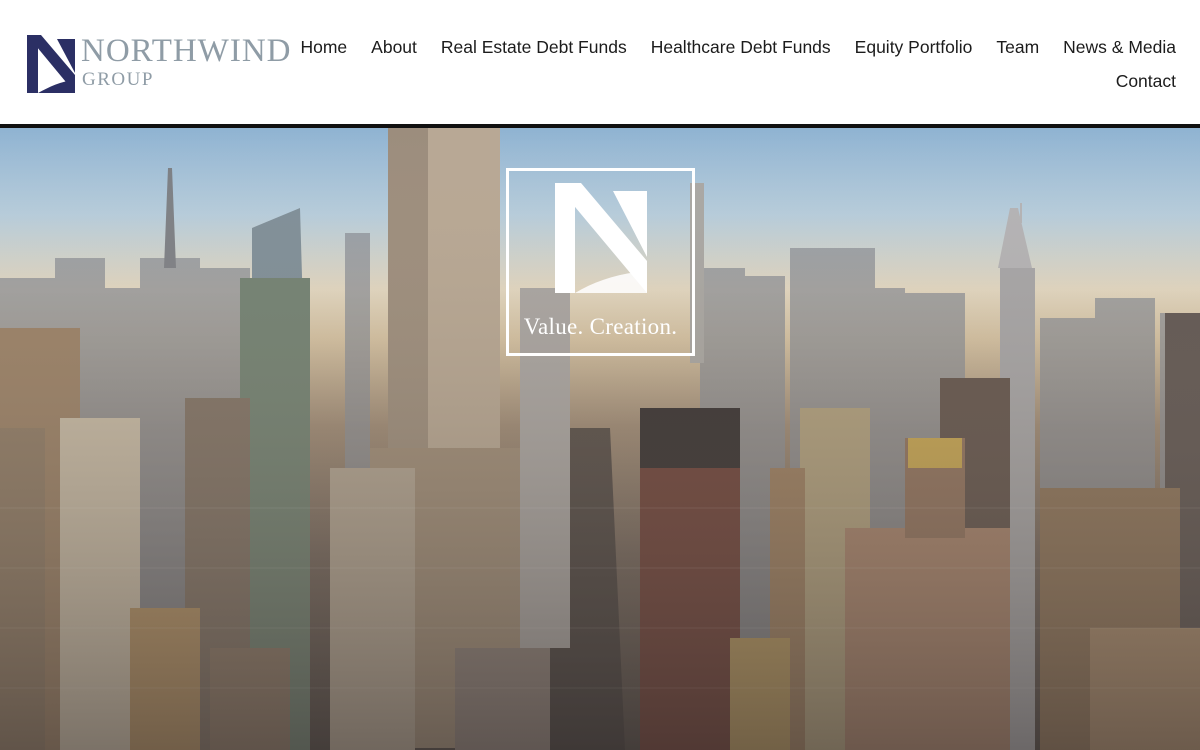 The image size is (1200, 750). What do you see at coordinates (394, 47) in the screenshot?
I see `nav-about: About` at bounding box center [394, 47].